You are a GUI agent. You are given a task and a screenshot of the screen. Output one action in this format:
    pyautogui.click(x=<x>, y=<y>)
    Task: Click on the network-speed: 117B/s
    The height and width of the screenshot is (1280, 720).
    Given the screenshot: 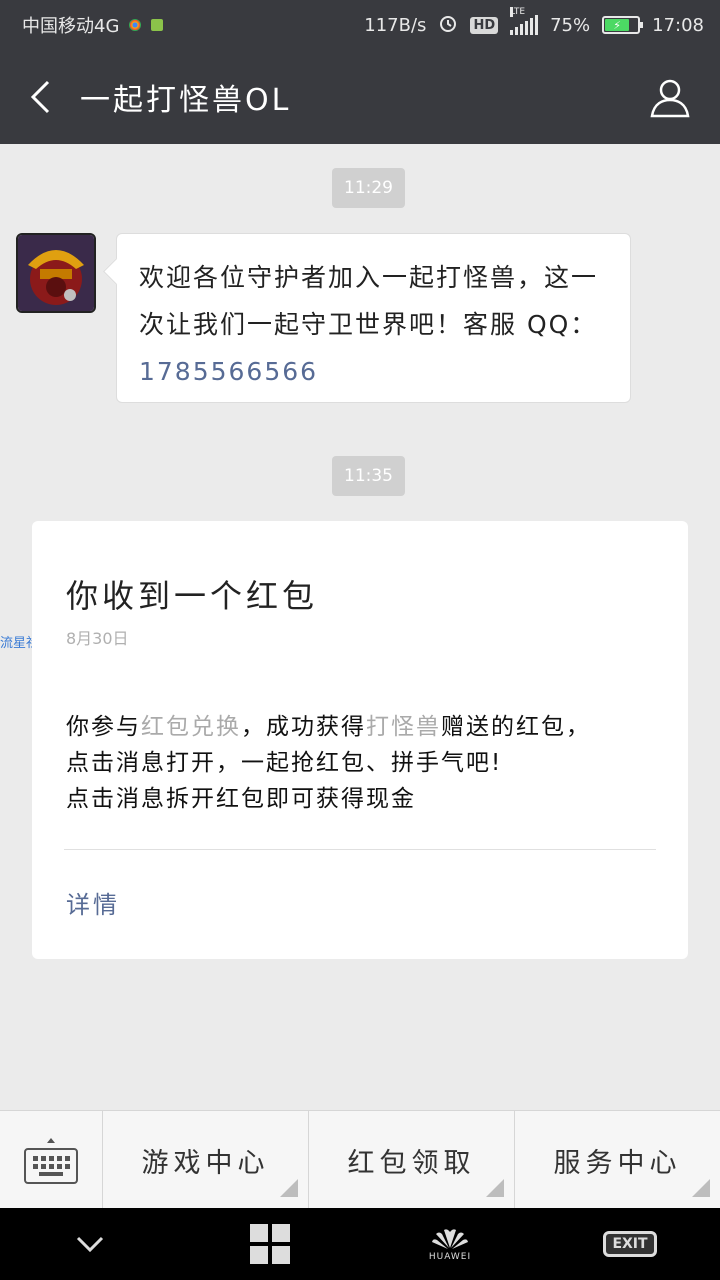 What is the action you would take?
    pyautogui.click(x=395, y=25)
    